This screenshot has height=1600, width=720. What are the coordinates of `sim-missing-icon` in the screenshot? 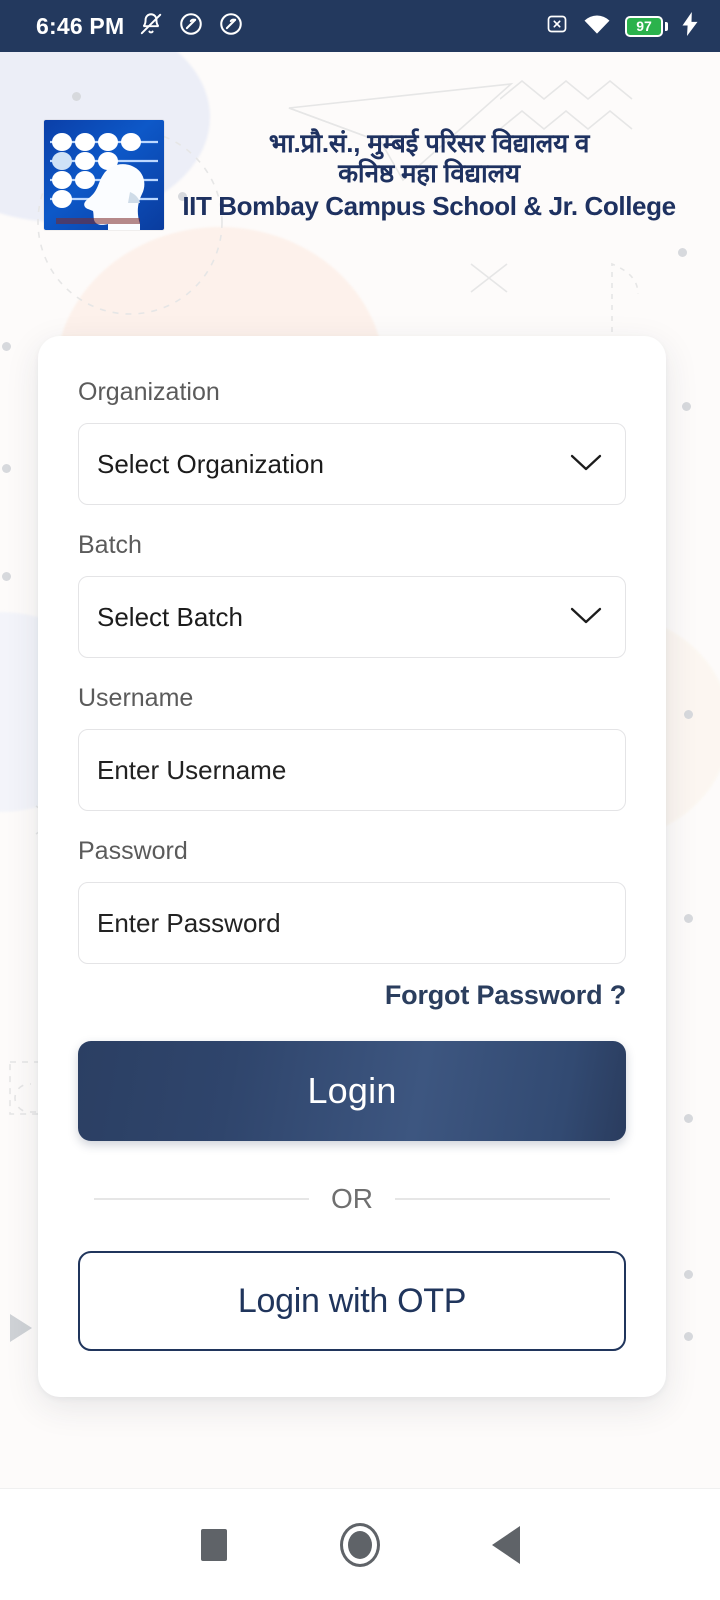 It's located at (557, 26).